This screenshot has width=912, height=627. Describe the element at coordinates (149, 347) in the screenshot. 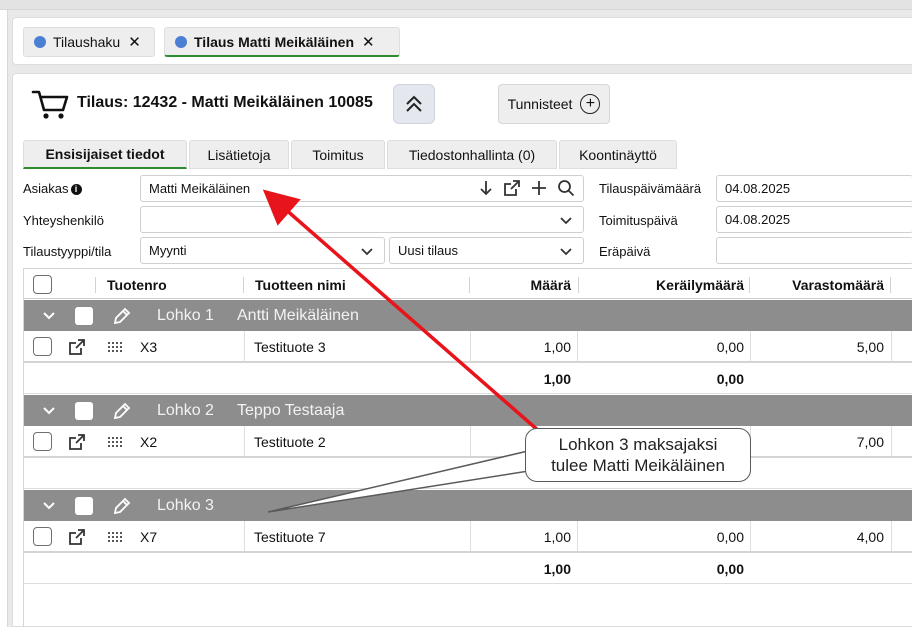

I see `product-no: X3` at that location.